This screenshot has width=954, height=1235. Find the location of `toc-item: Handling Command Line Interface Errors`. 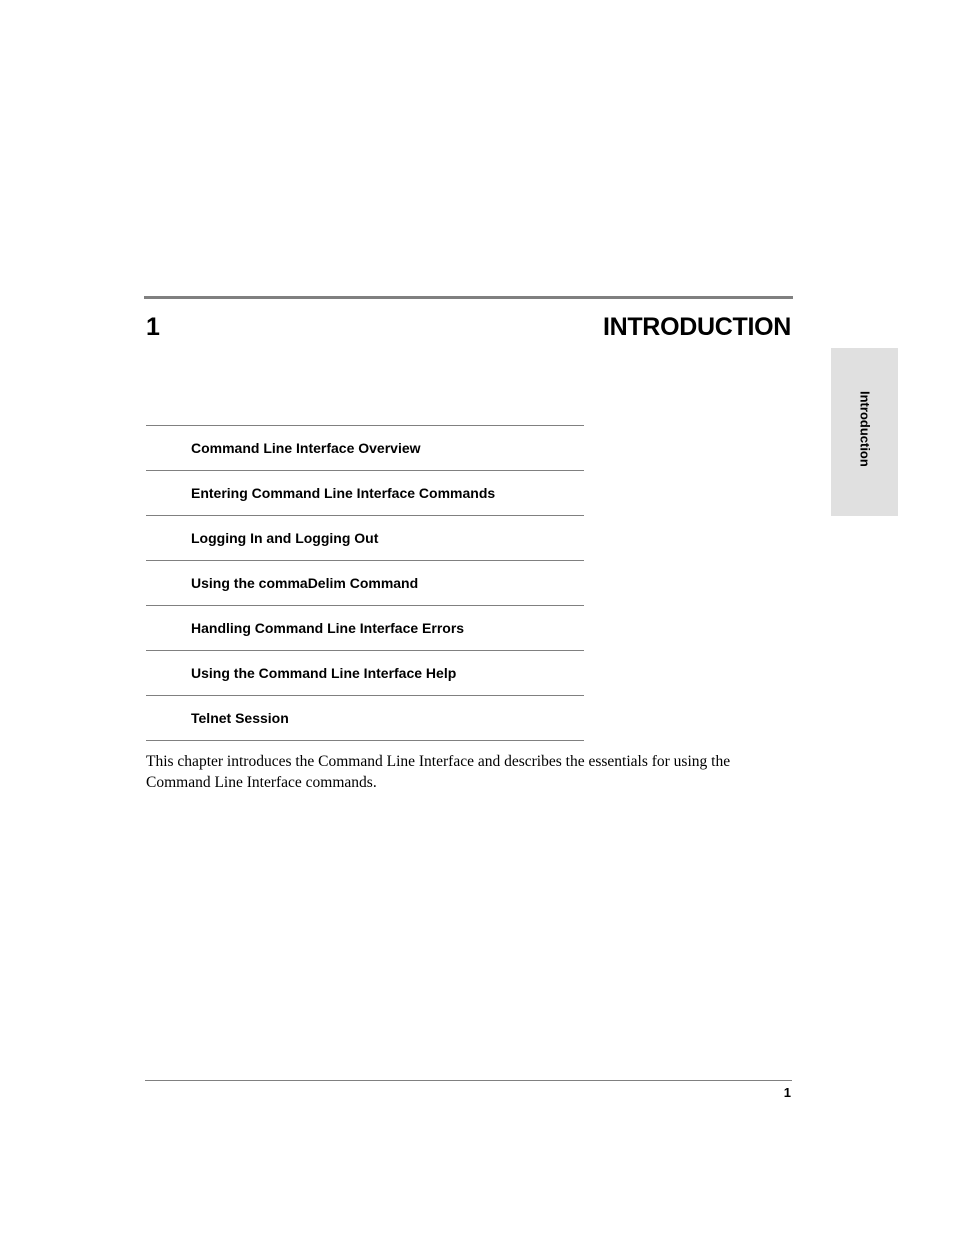

toc-item: Handling Command Line Interface Errors is located at coordinates (365, 628).